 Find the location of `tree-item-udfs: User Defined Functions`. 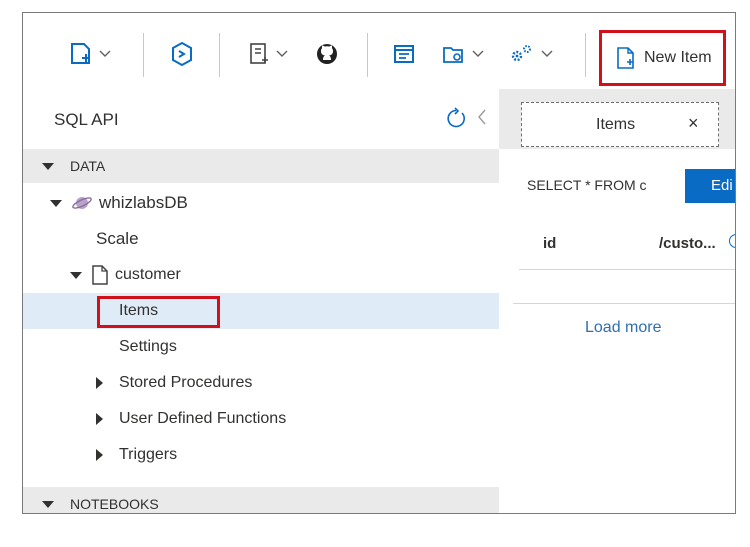

tree-item-udfs: User Defined Functions is located at coordinates (261, 419).